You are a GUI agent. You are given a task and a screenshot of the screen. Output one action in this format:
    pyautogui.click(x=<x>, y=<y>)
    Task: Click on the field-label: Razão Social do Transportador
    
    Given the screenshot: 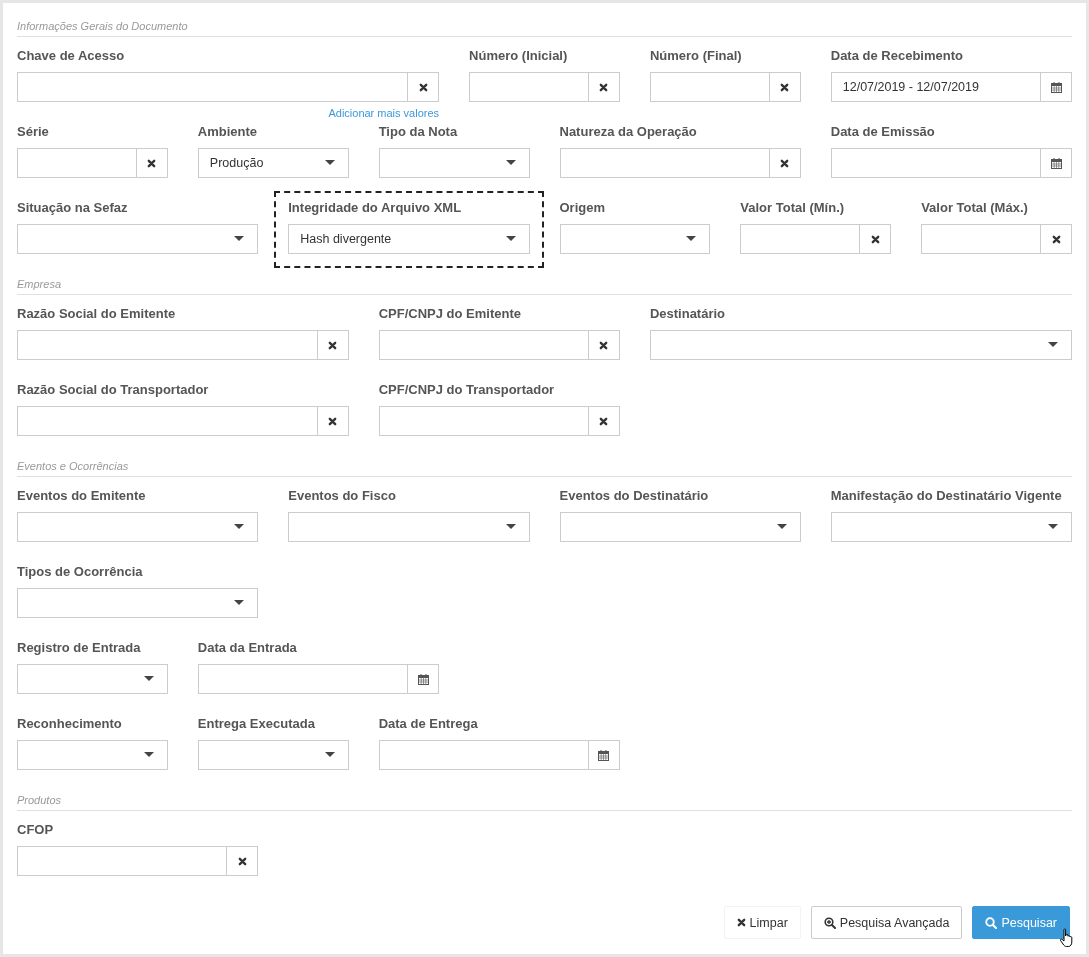 What is the action you would take?
    pyautogui.click(x=113, y=390)
    